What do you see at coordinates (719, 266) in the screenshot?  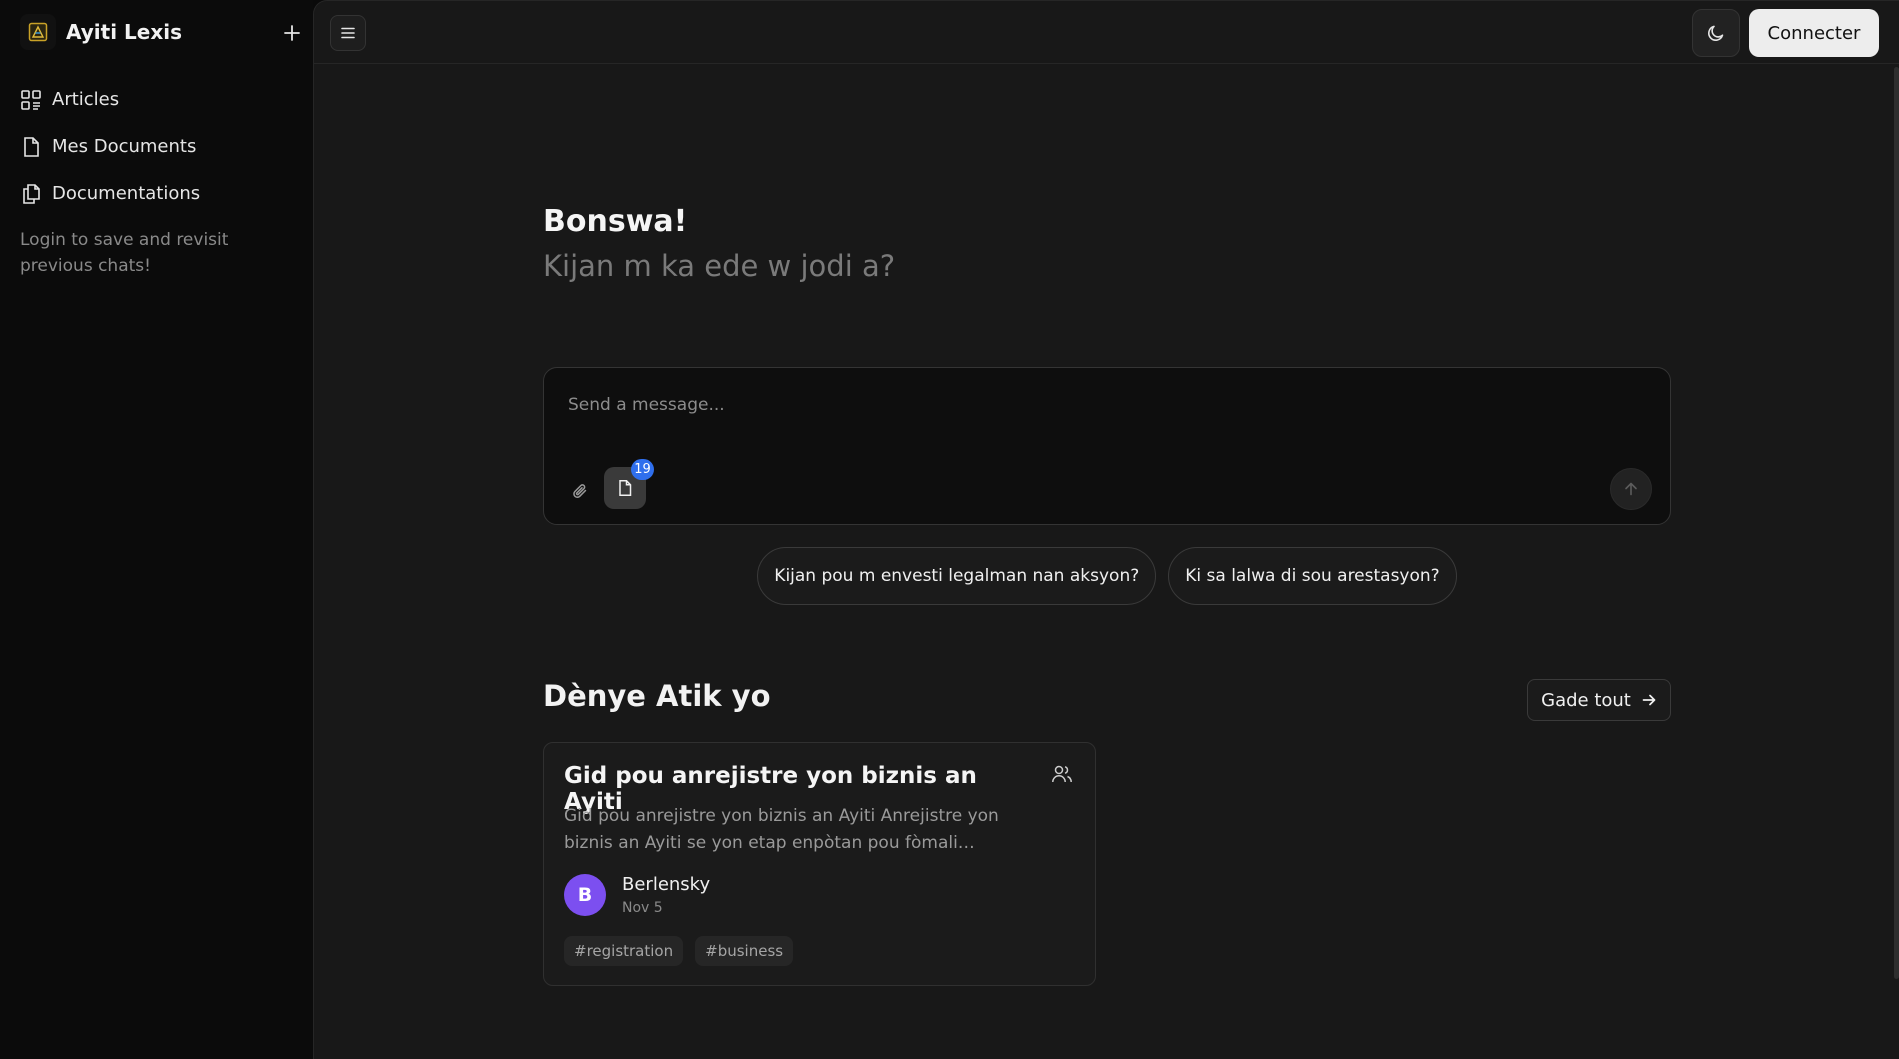 I see `greeting-subtitle: Kijan m ka ede w jodi a?` at bounding box center [719, 266].